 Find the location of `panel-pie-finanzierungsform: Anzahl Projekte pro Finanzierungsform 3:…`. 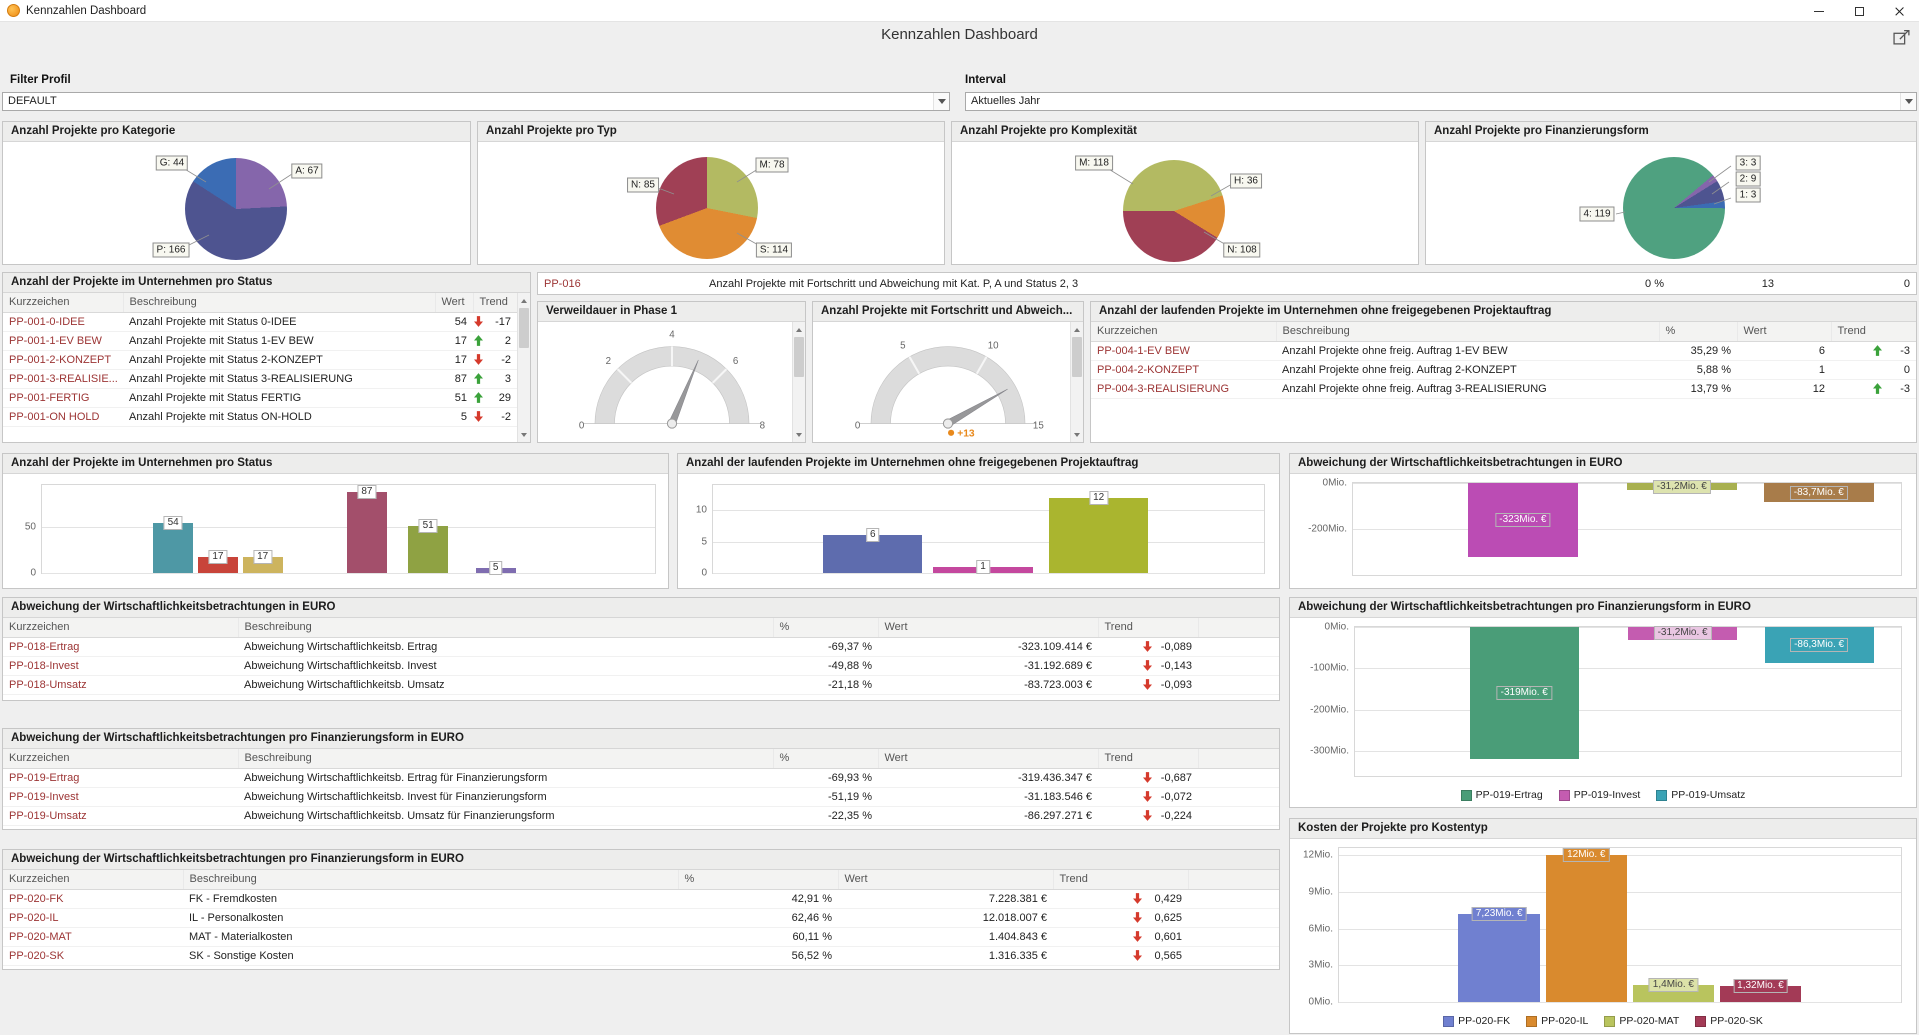

panel-pie-finanzierungsform: Anzahl Projekte pro Finanzierungsform 3:… is located at coordinates (1671, 193).